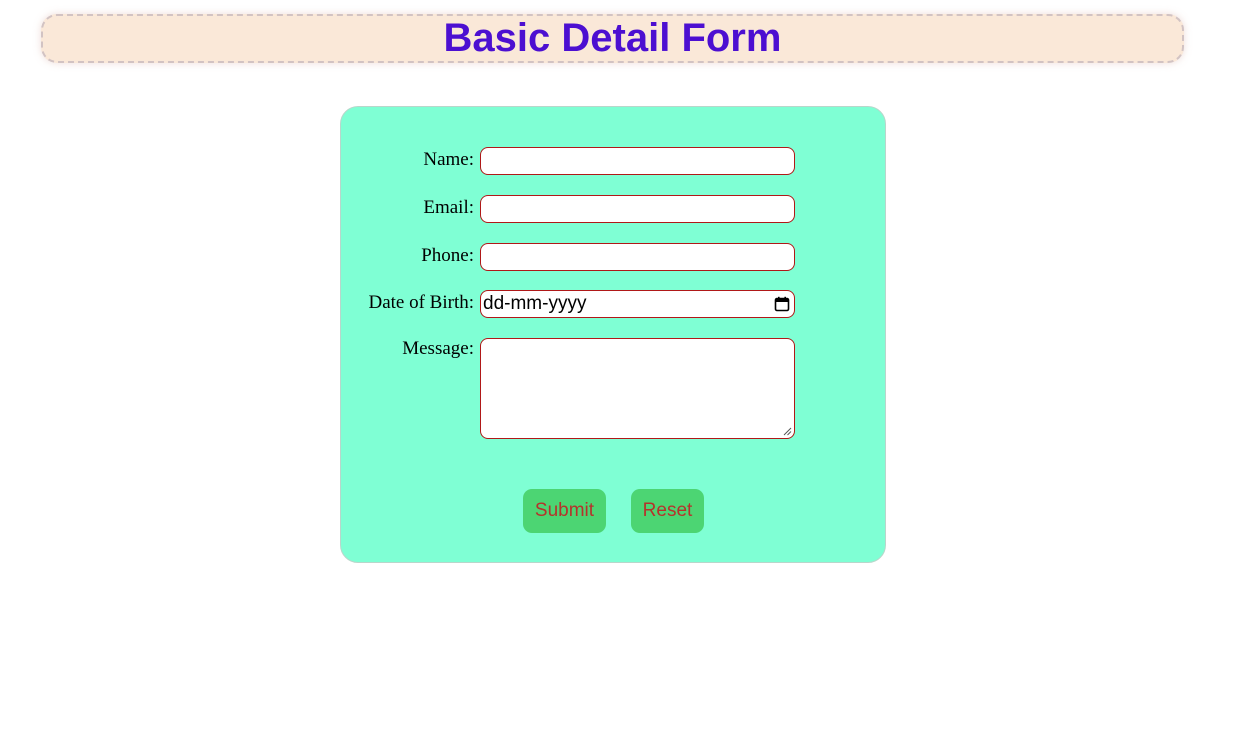  Describe the element at coordinates (448, 159) in the screenshot. I see `name-label: Name:` at that location.